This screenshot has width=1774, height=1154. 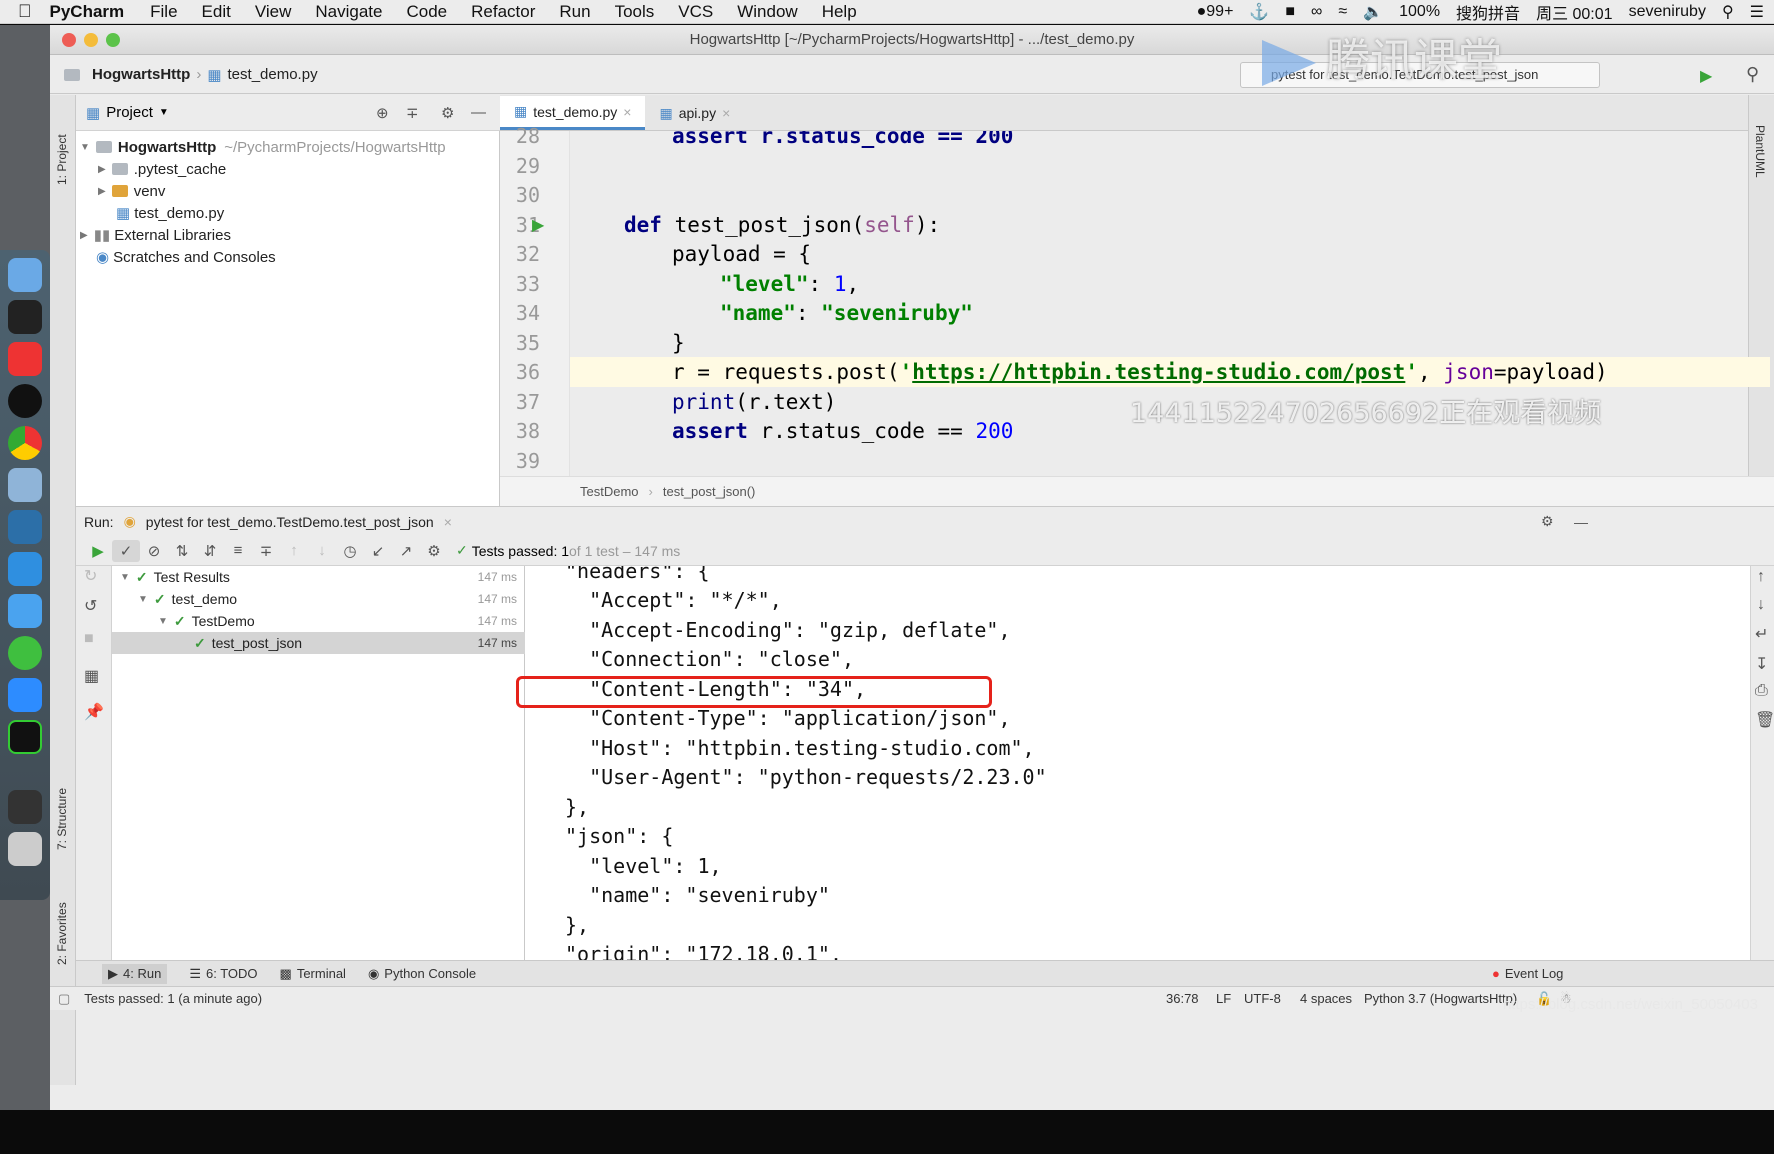 What do you see at coordinates (25, 737) in the screenshot?
I see `pycharm-icon` at bounding box center [25, 737].